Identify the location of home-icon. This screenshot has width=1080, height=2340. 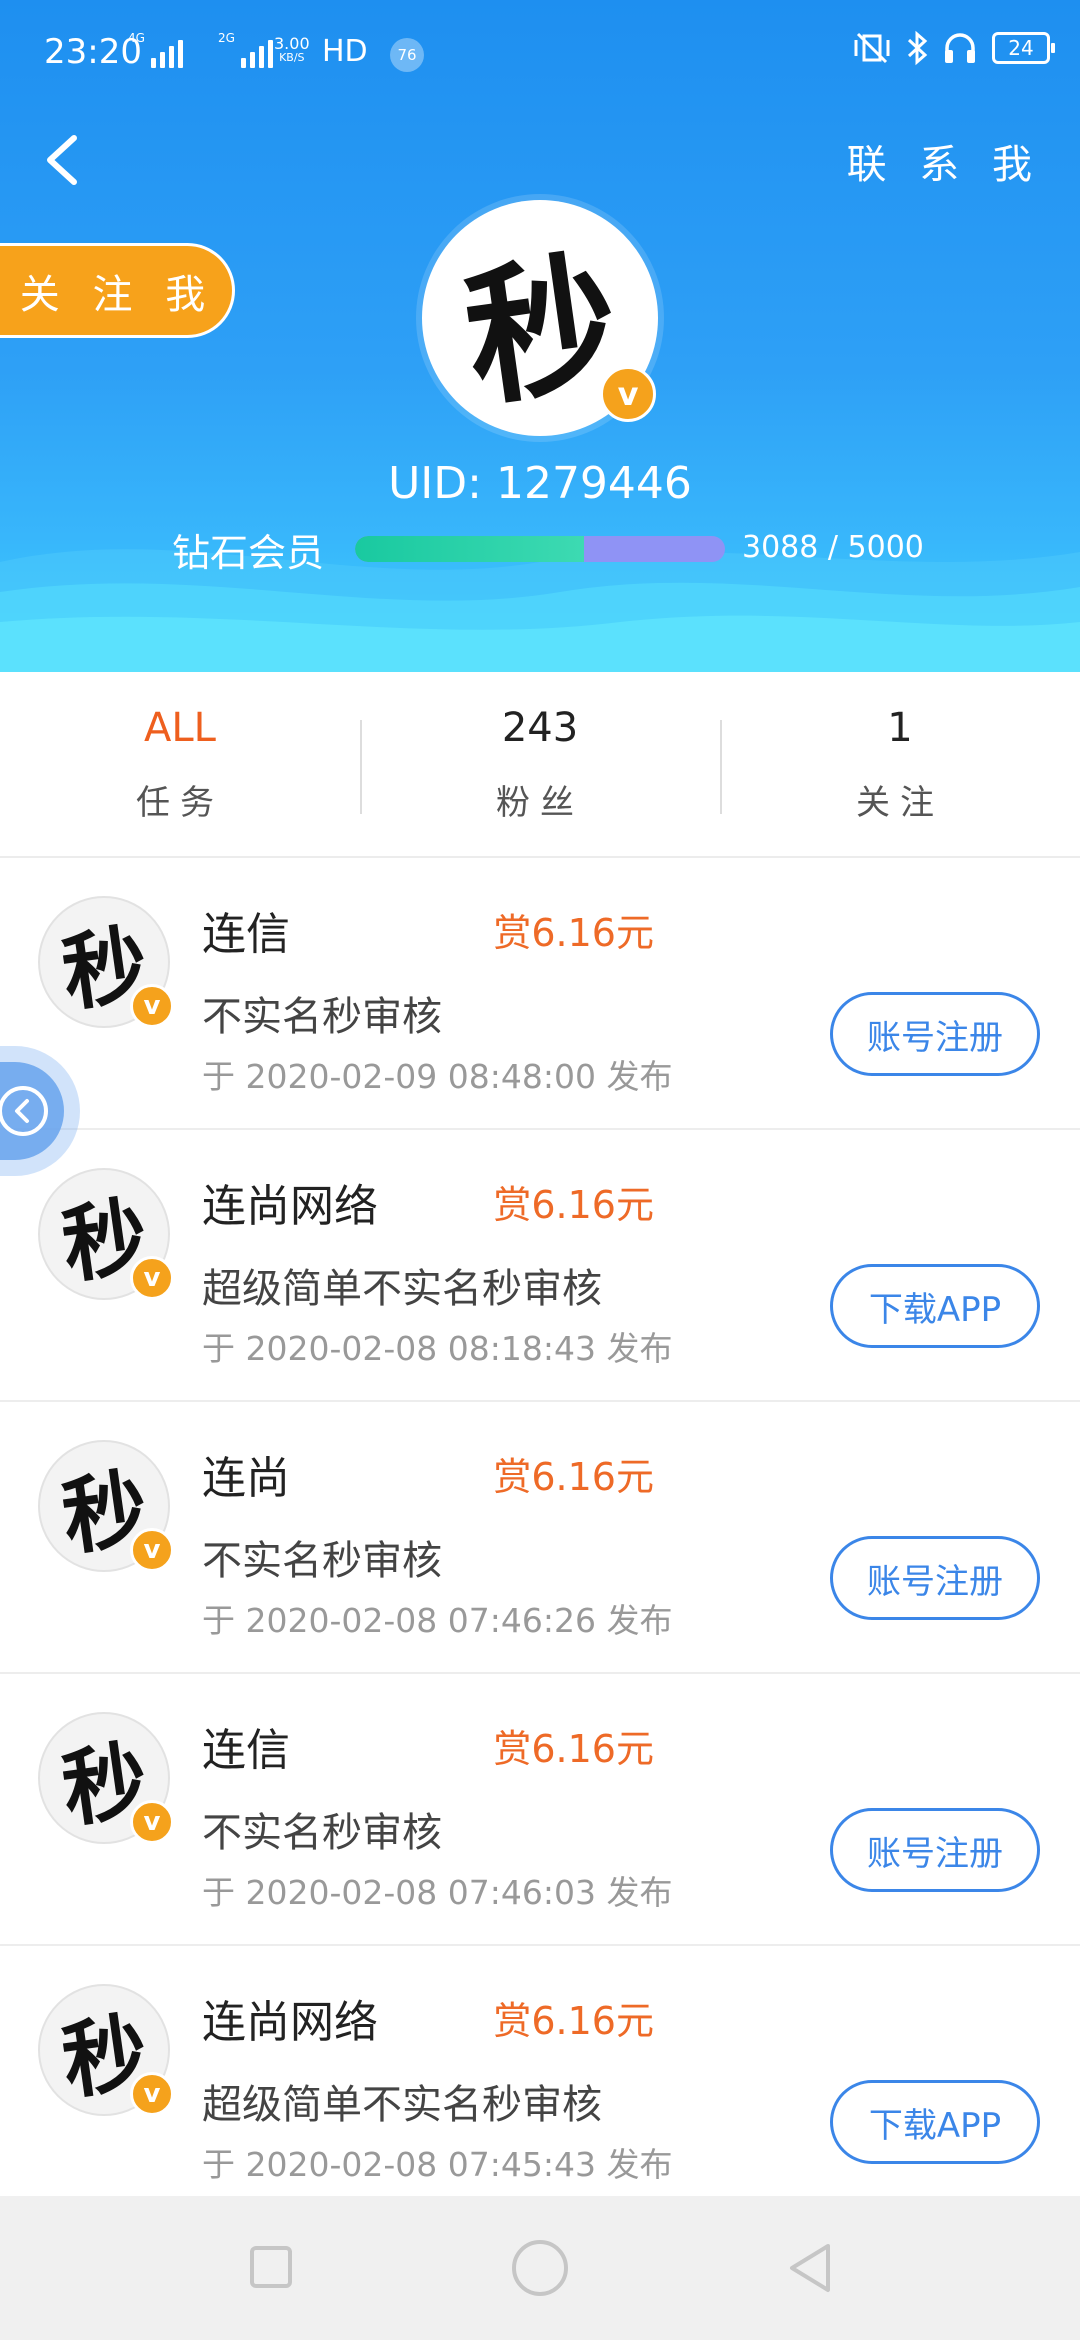
(540, 2268).